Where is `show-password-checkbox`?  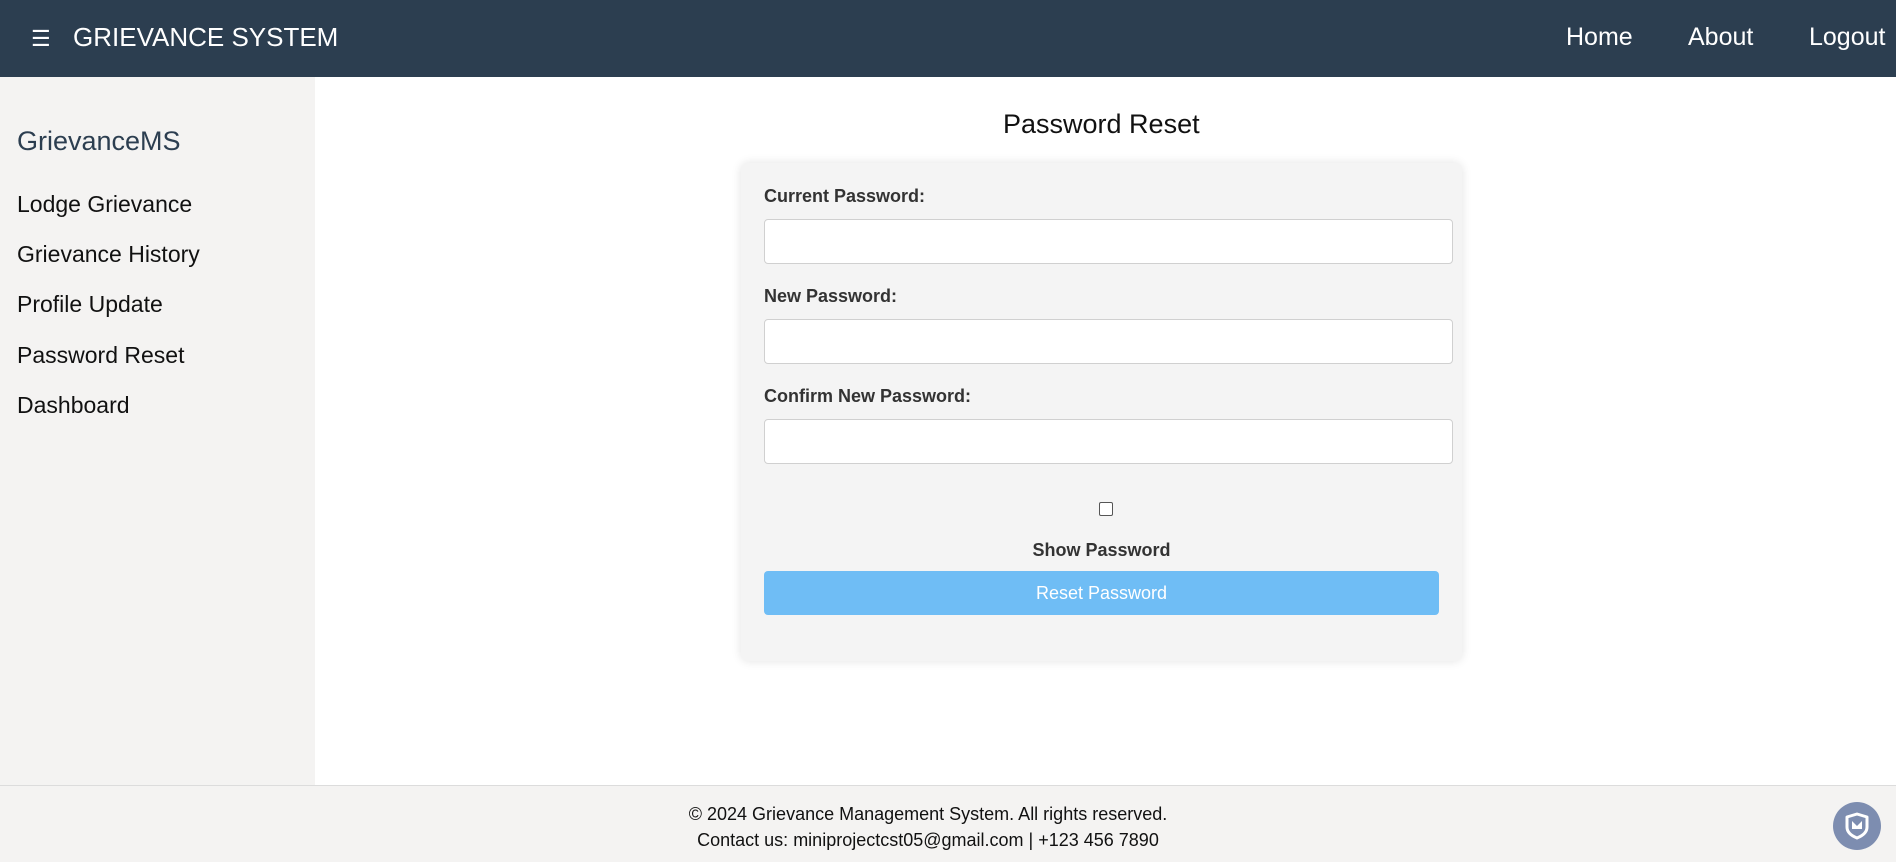 show-password-checkbox is located at coordinates (1106, 509).